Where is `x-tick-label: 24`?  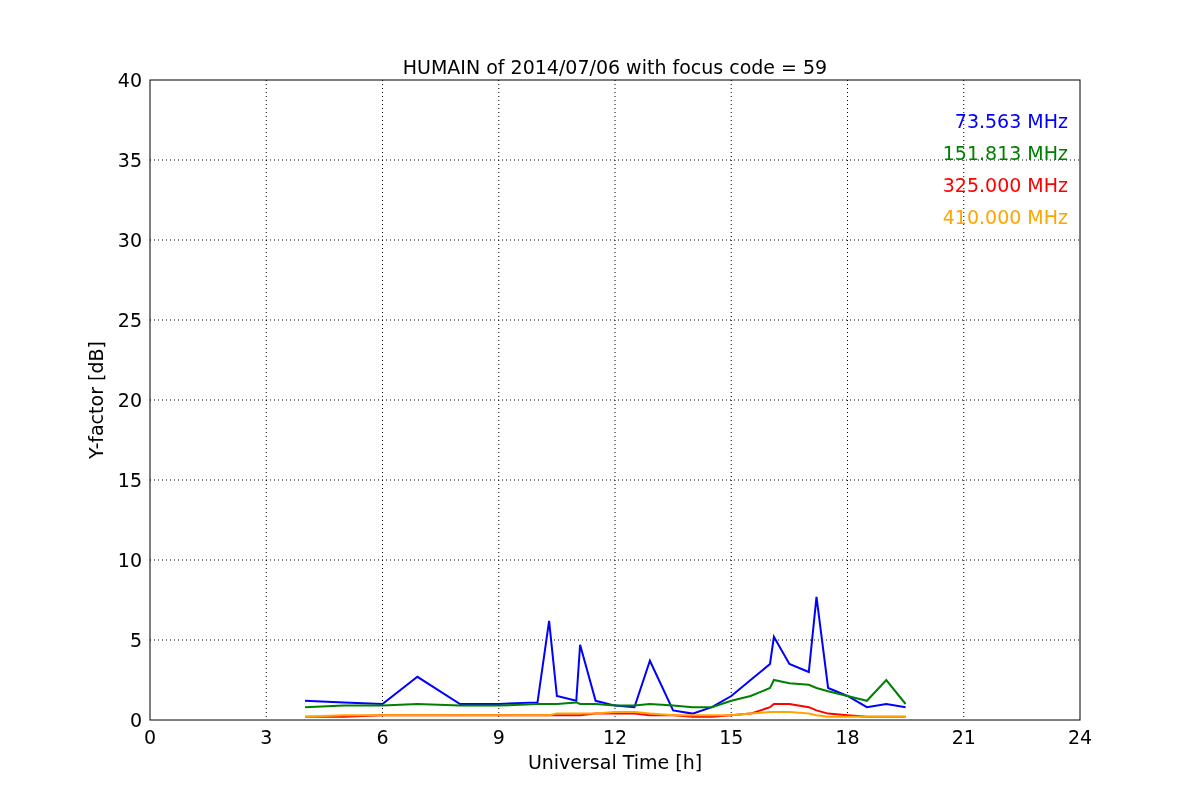
x-tick-label: 24 is located at coordinates (1080, 737).